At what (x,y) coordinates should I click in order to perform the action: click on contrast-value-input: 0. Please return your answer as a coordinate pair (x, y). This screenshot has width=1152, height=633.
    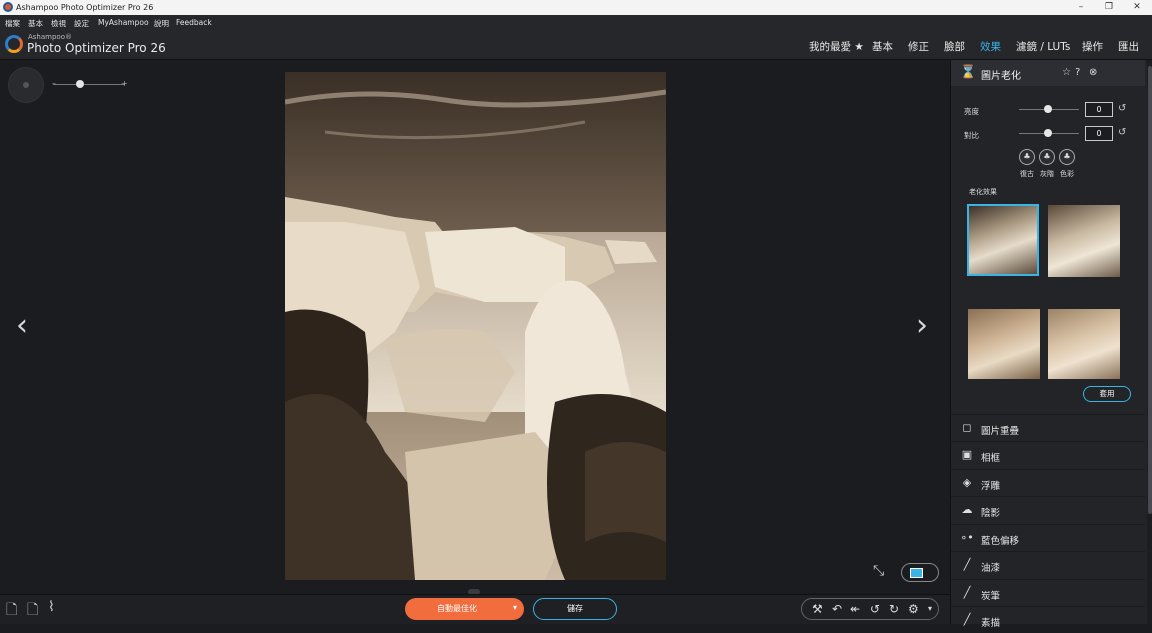
    Looking at the image, I should click on (1099, 133).